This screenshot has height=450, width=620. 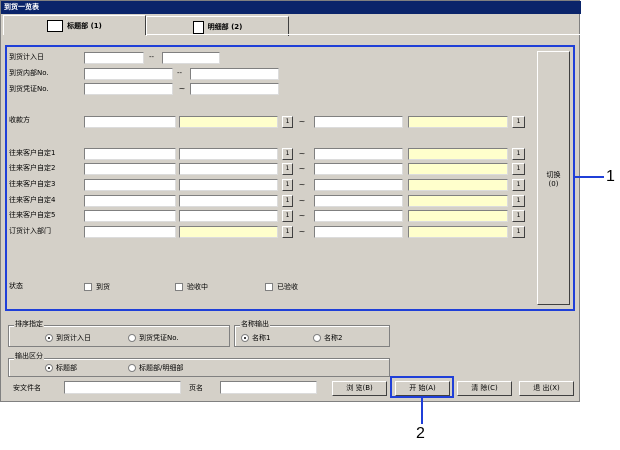 What do you see at coordinates (358, 216) in the screenshot?
I see `custom5-to` at bounding box center [358, 216].